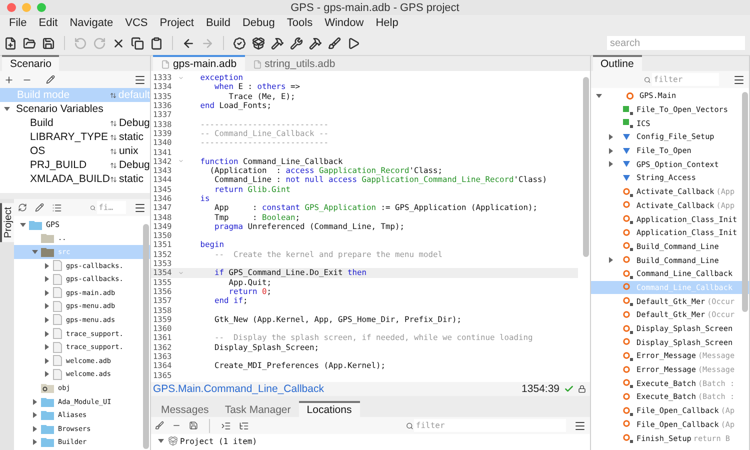 This screenshot has width=750, height=450. Describe the element at coordinates (198, 63) in the screenshot. I see `editor-tab: gps-main.adb` at that location.